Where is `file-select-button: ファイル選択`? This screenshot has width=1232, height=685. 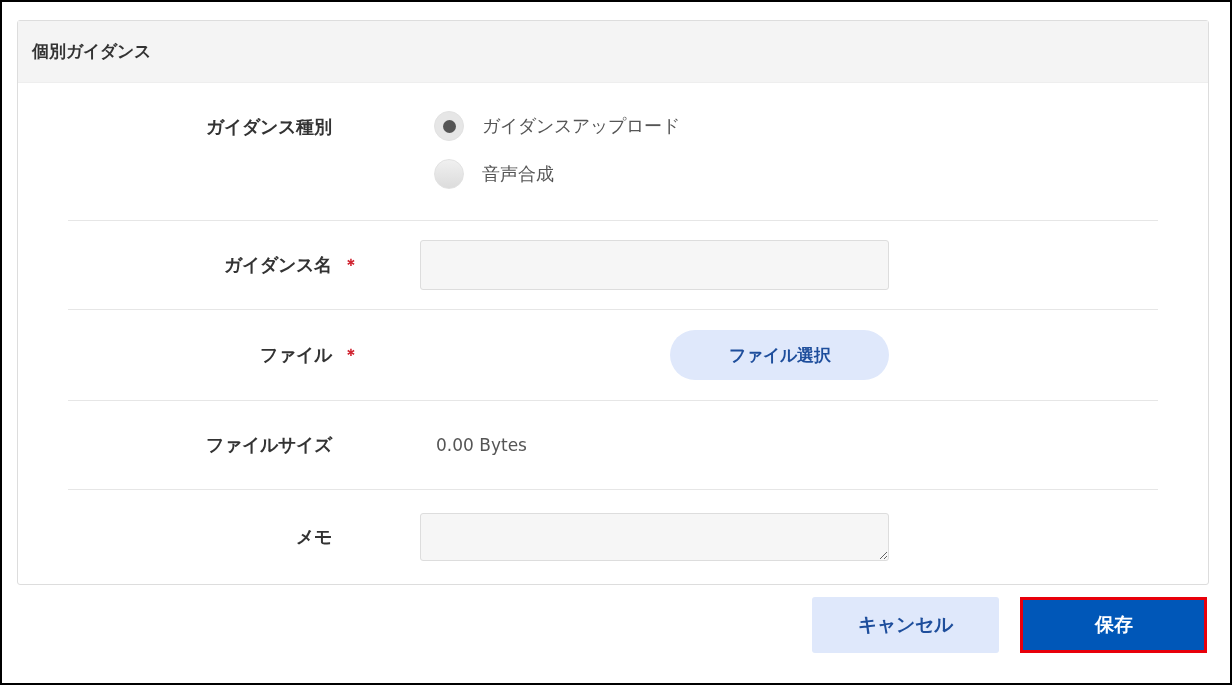 file-select-button: ファイル選択 is located at coordinates (779, 355).